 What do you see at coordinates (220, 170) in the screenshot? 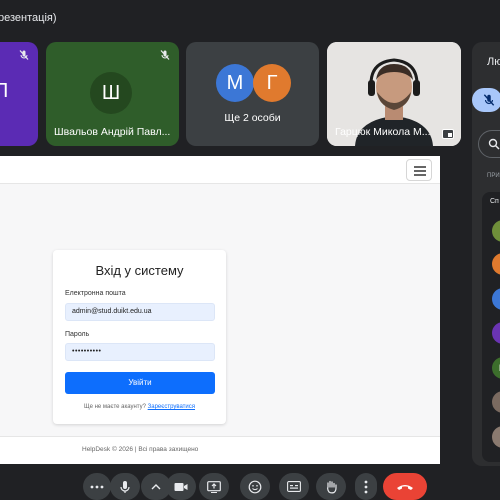
I see `site-navbar` at bounding box center [220, 170].